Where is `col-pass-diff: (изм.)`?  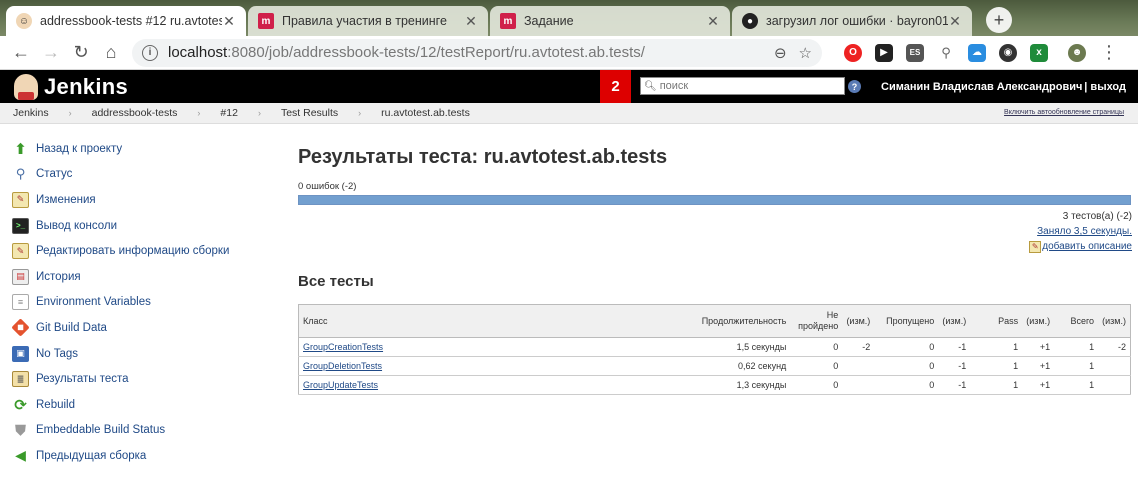 col-pass-diff: (изм.) is located at coordinates (1038, 321).